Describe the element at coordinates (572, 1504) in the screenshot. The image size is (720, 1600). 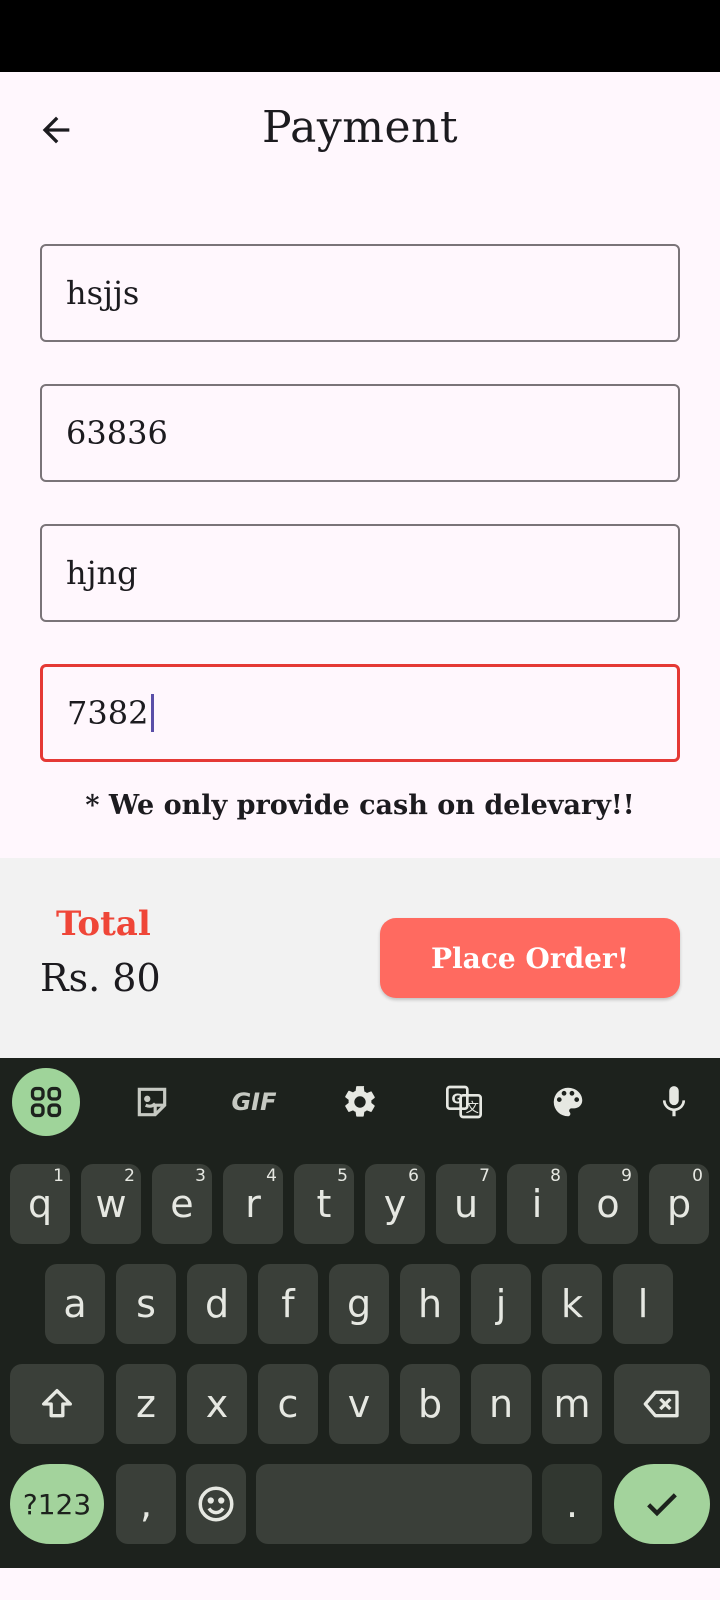
I see `period-key: .` at that location.